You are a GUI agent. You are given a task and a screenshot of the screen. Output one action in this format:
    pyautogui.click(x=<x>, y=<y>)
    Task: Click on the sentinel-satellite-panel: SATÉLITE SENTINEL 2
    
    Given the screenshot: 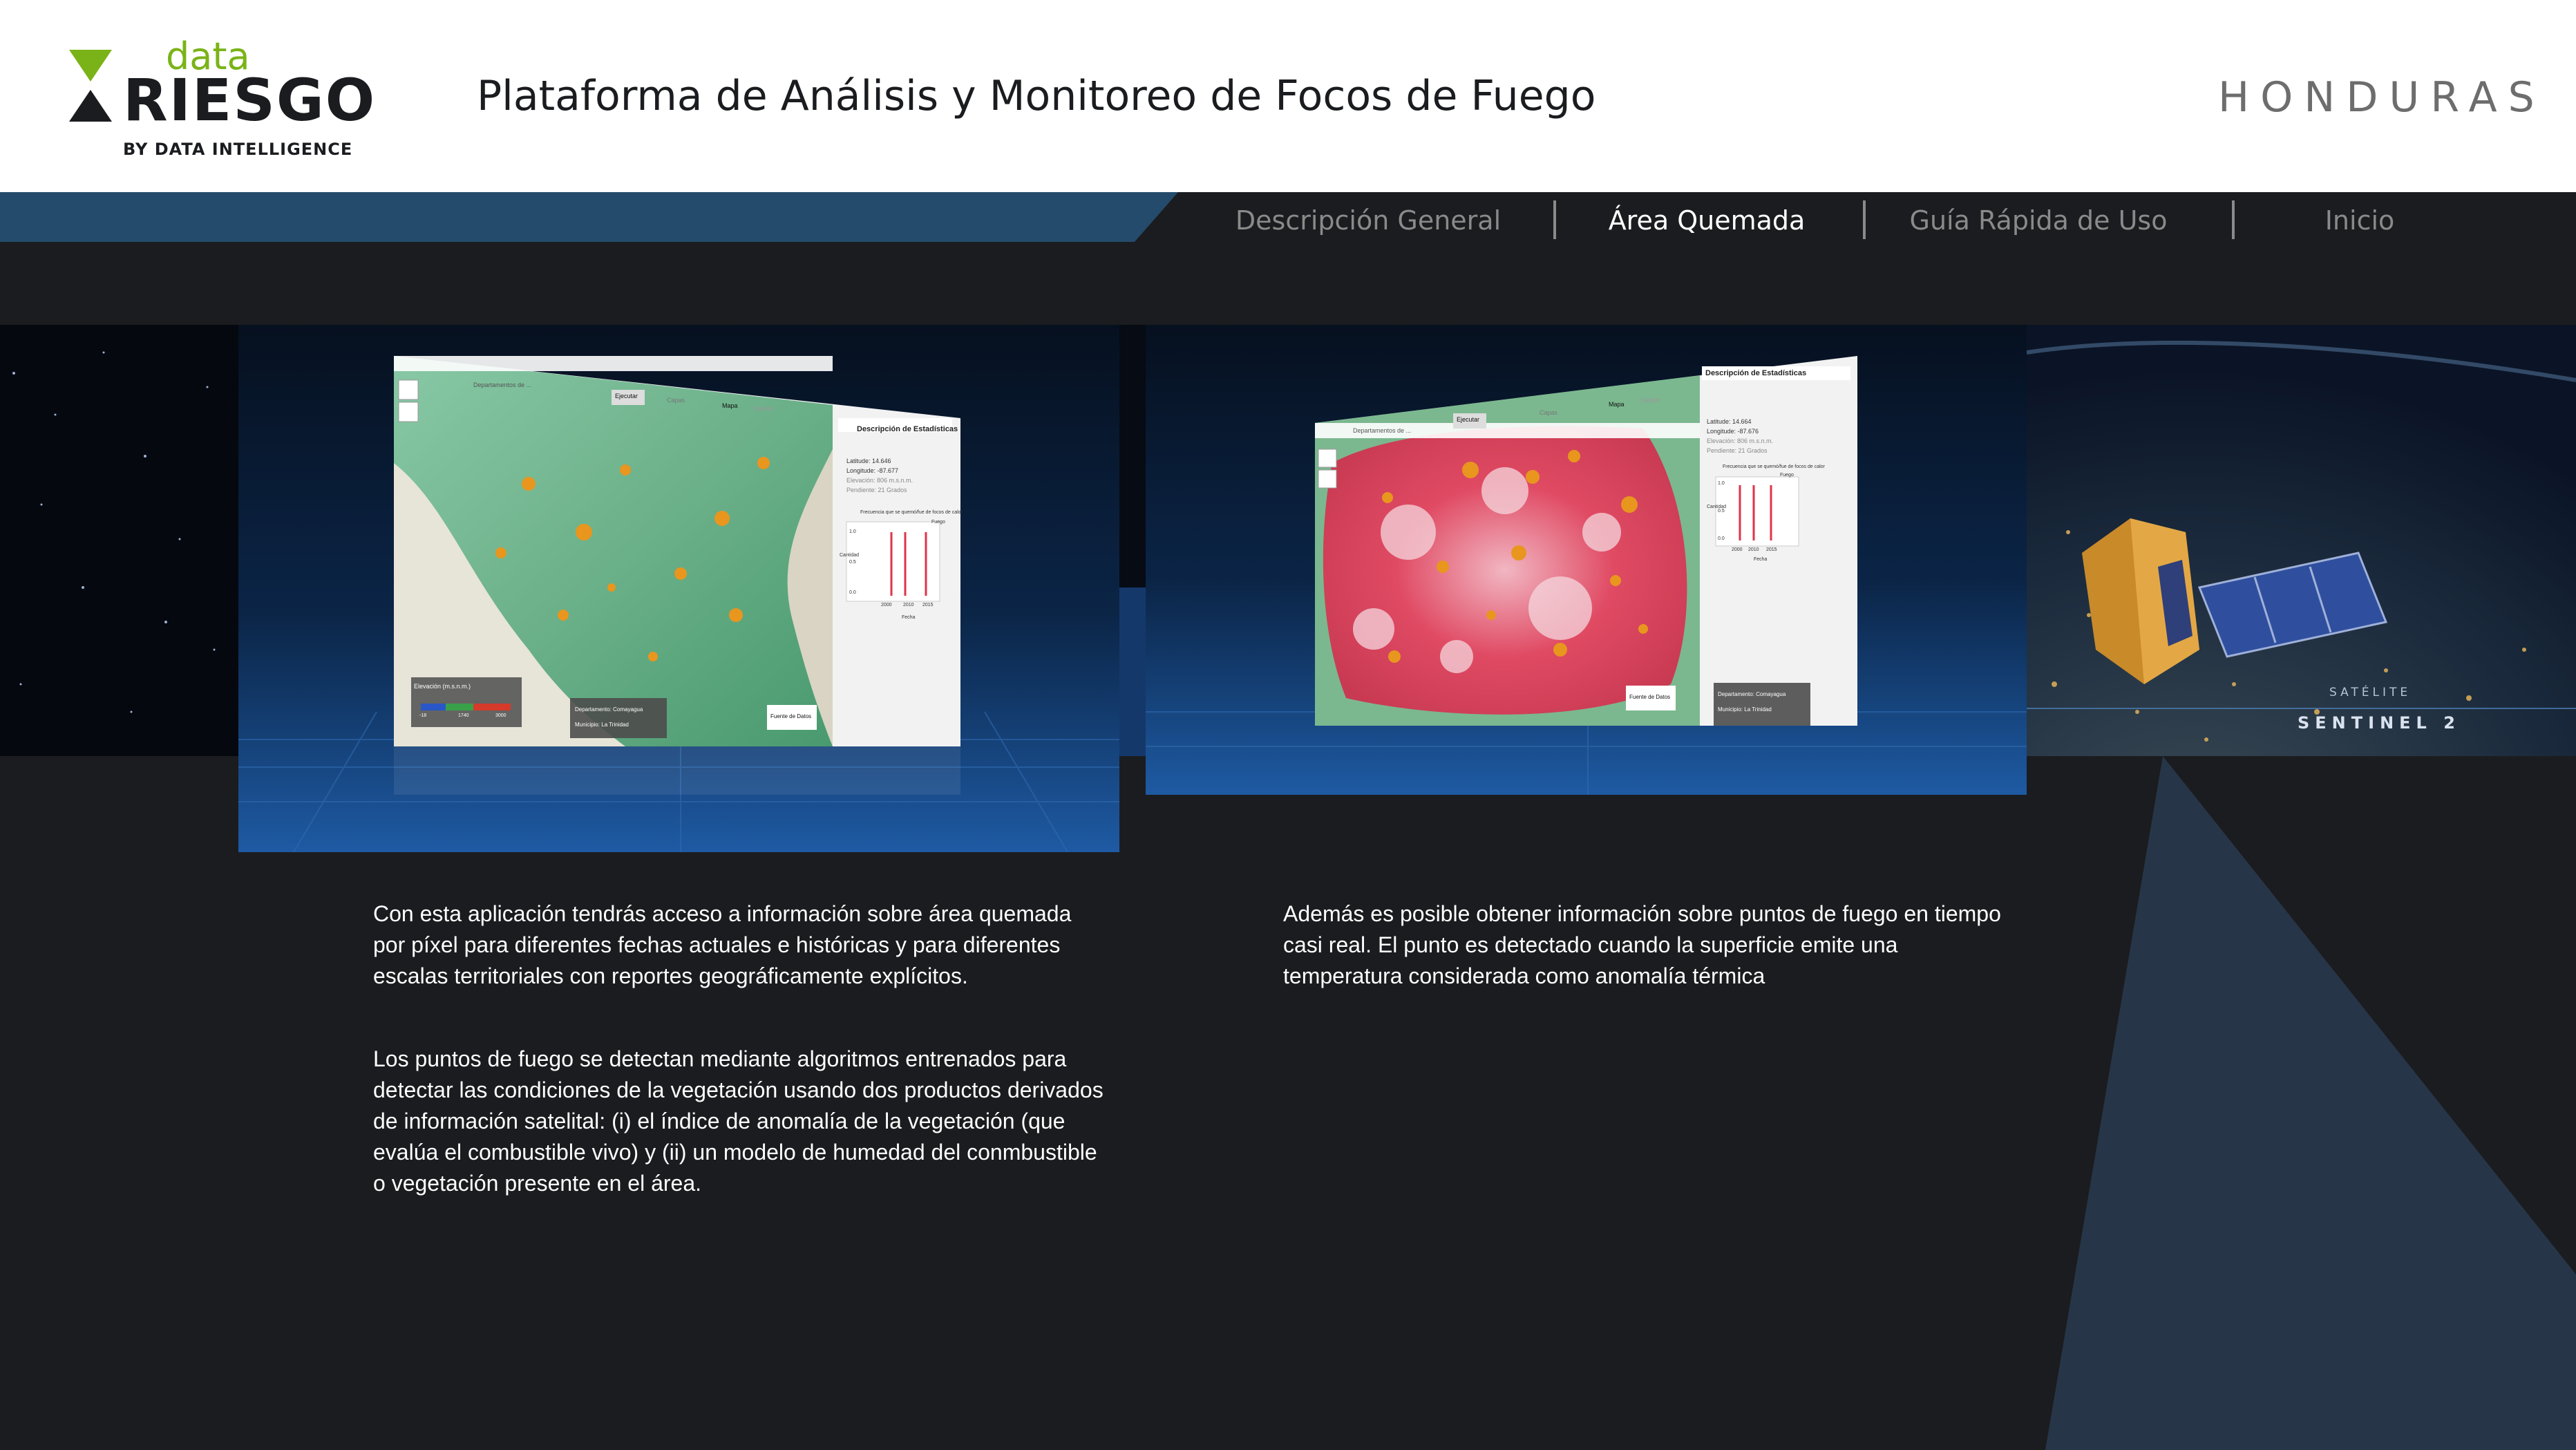 What is the action you would take?
    pyautogui.click(x=2301, y=540)
    